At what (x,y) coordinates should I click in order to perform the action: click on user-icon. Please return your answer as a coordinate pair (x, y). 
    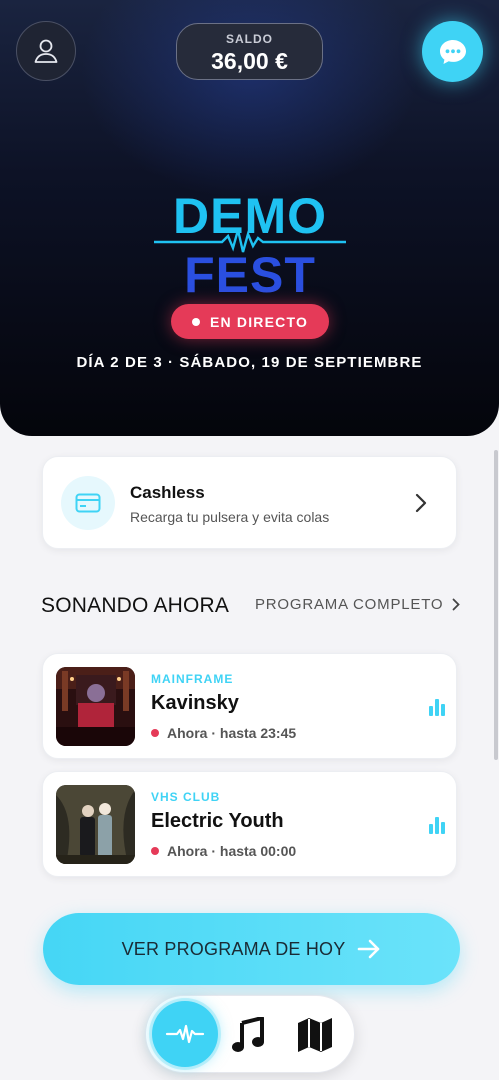
    Looking at the image, I should click on (46, 51).